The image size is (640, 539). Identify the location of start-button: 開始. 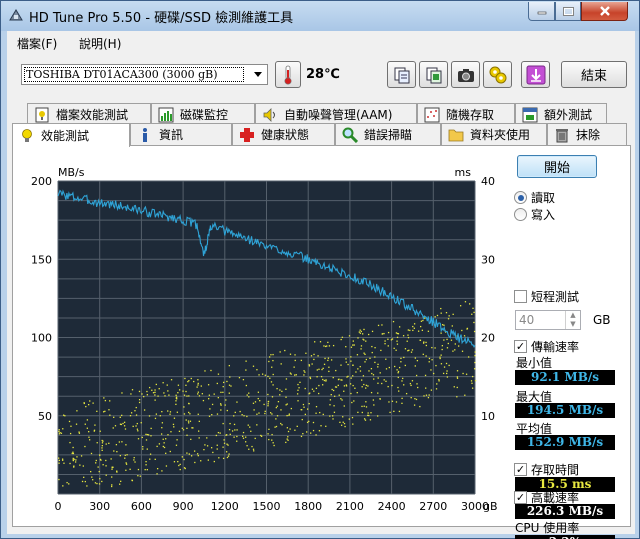
(557, 166).